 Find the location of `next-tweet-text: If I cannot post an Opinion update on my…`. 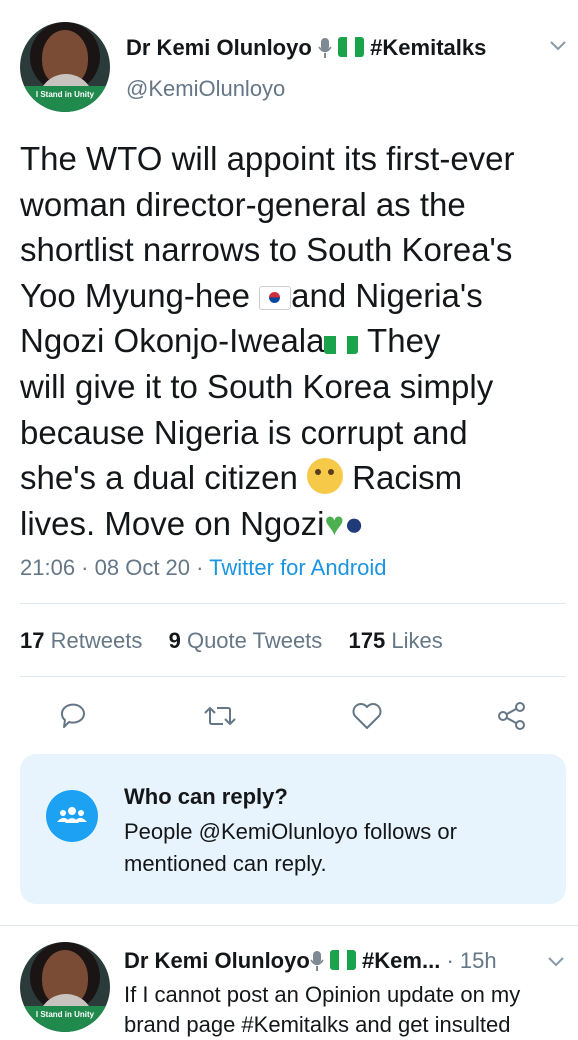

next-tweet-text: If I cannot post an Opinion update on my… is located at coordinates (322, 1010).